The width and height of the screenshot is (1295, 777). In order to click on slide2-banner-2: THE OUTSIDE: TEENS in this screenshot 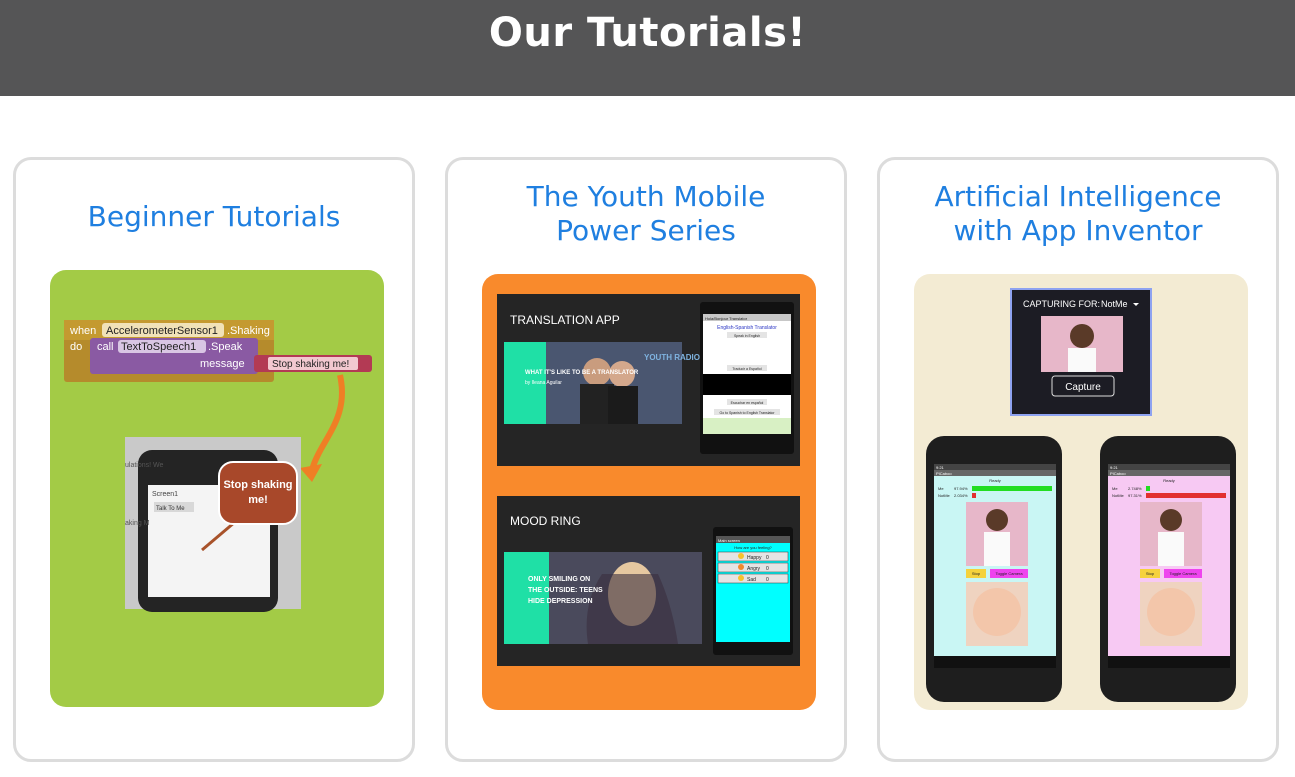, I will do `click(565, 590)`.